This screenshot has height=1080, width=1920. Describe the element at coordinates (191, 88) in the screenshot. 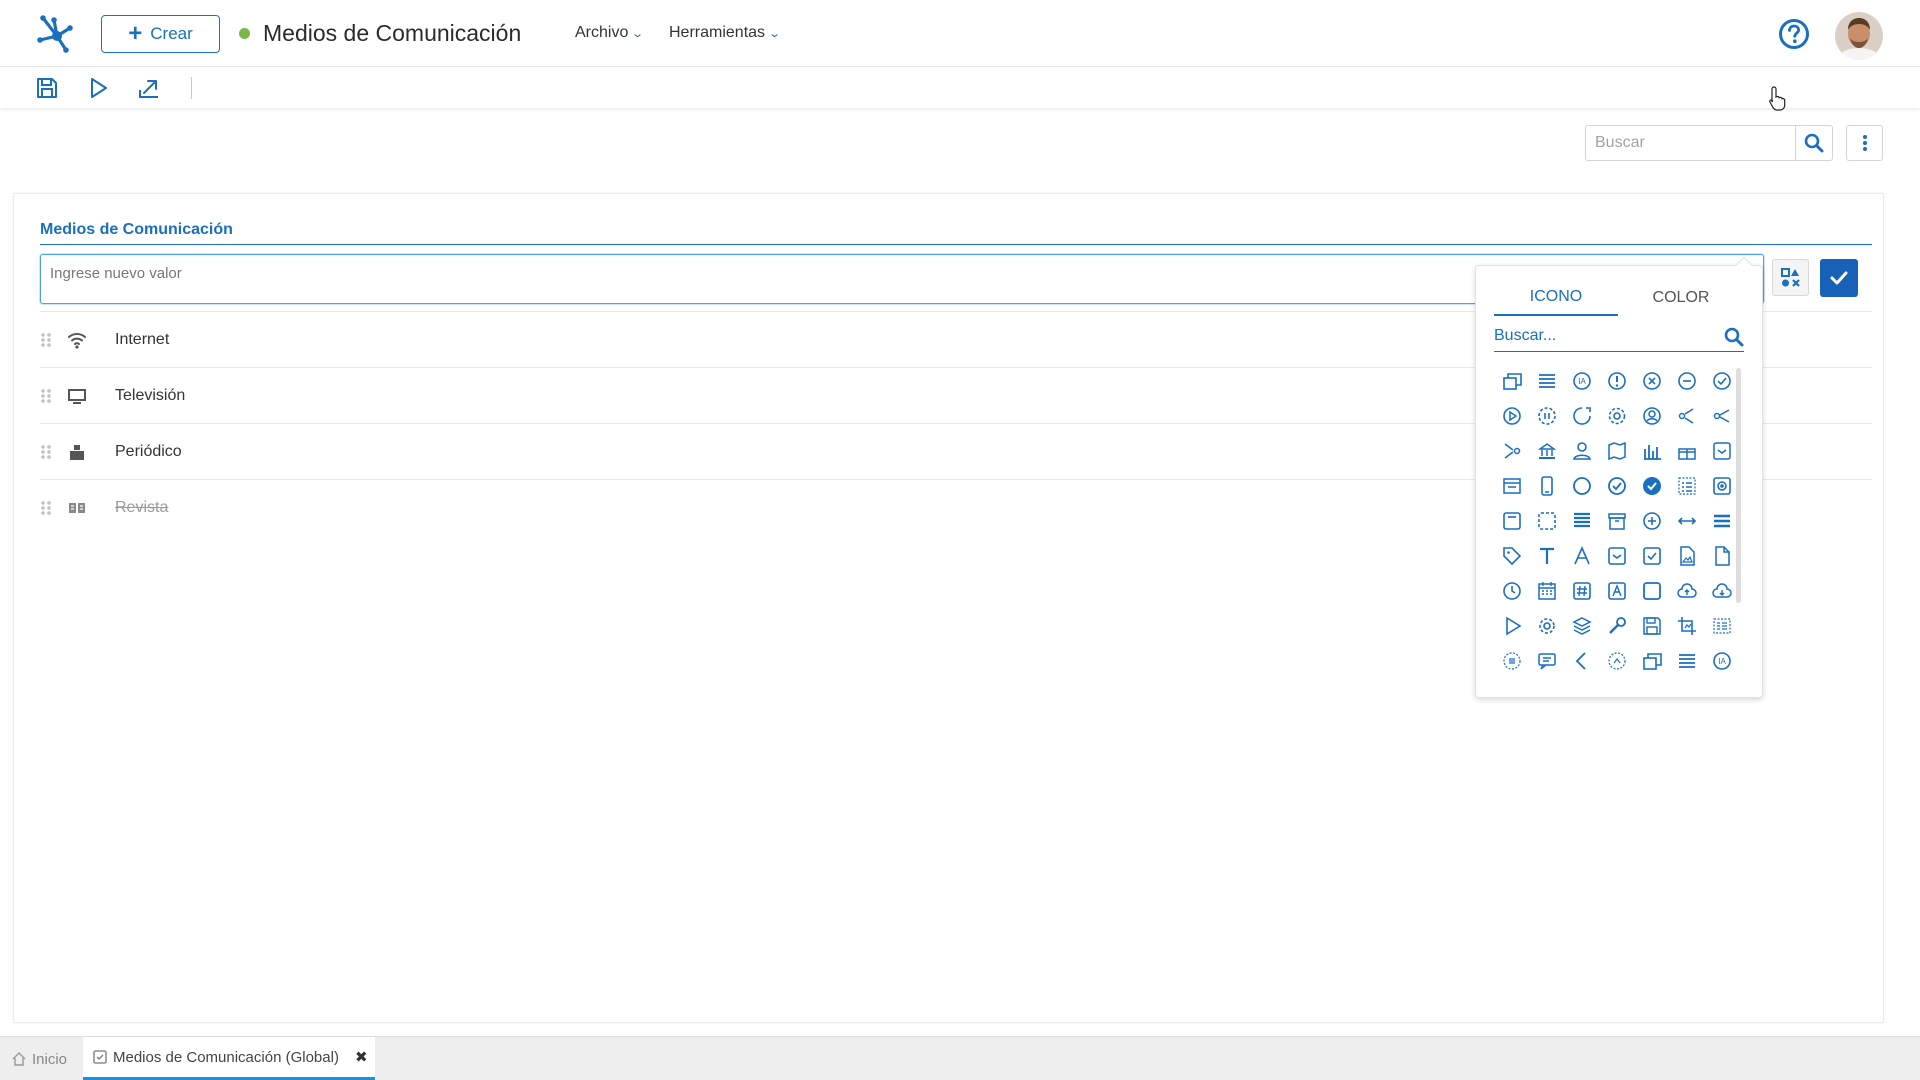

I see `toolbar-divider` at that location.